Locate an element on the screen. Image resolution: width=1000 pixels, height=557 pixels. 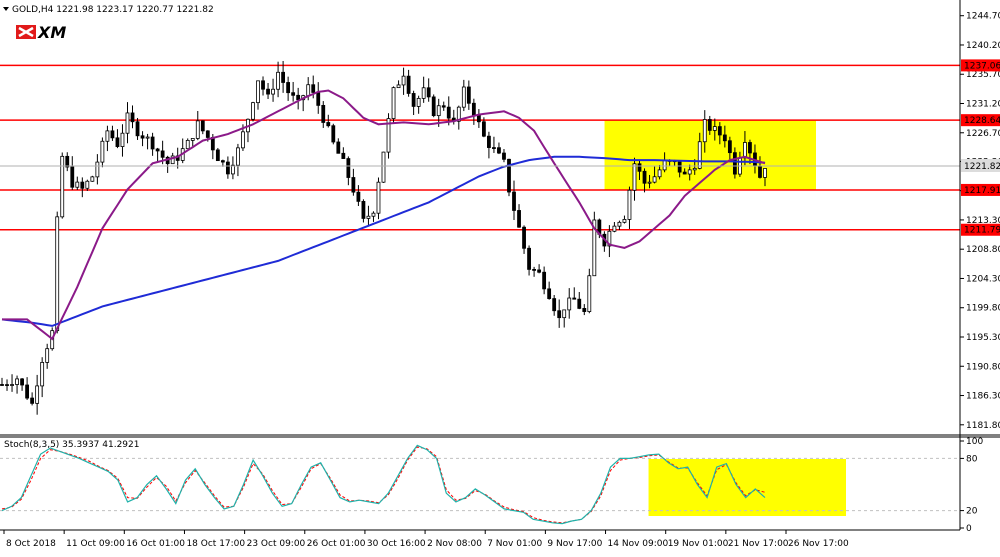
x-tick-label: 7 Nov 01:00 is located at coordinates (514, 544).